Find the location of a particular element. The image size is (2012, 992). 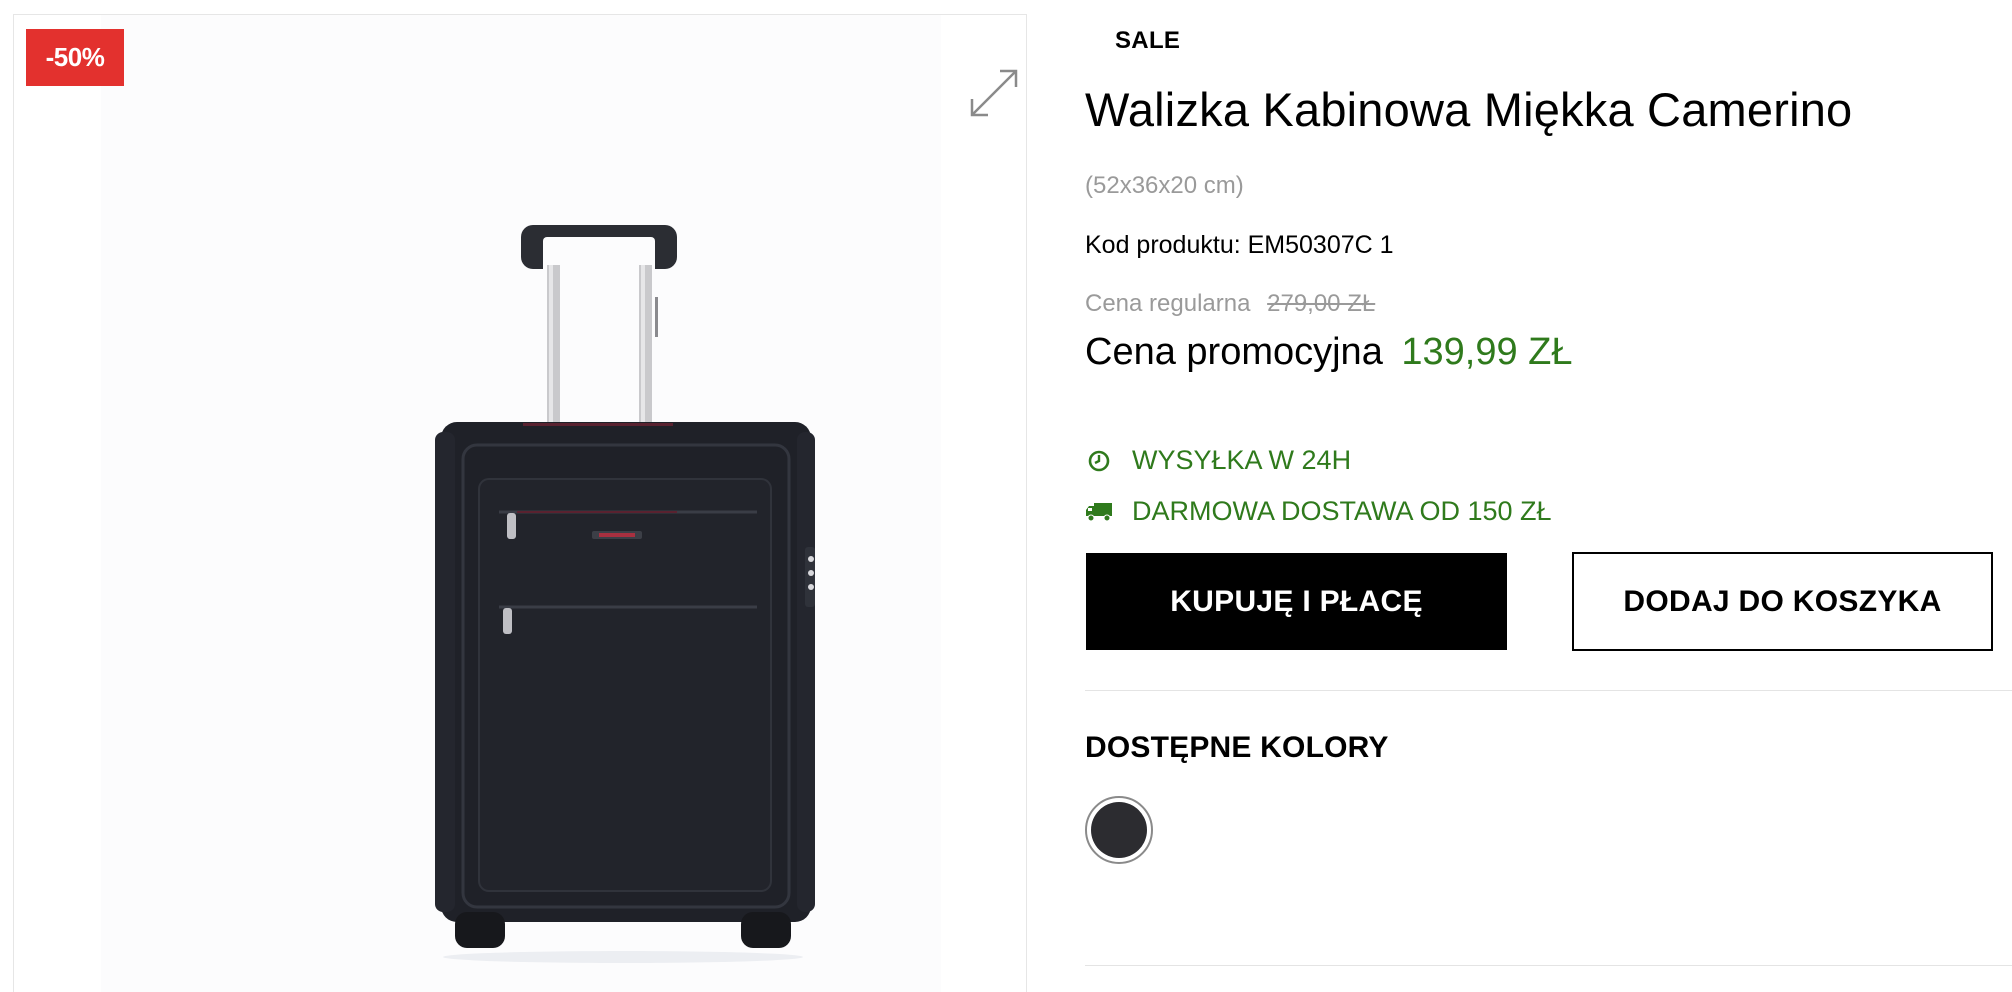

color-swatch-fill is located at coordinates (1119, 830).